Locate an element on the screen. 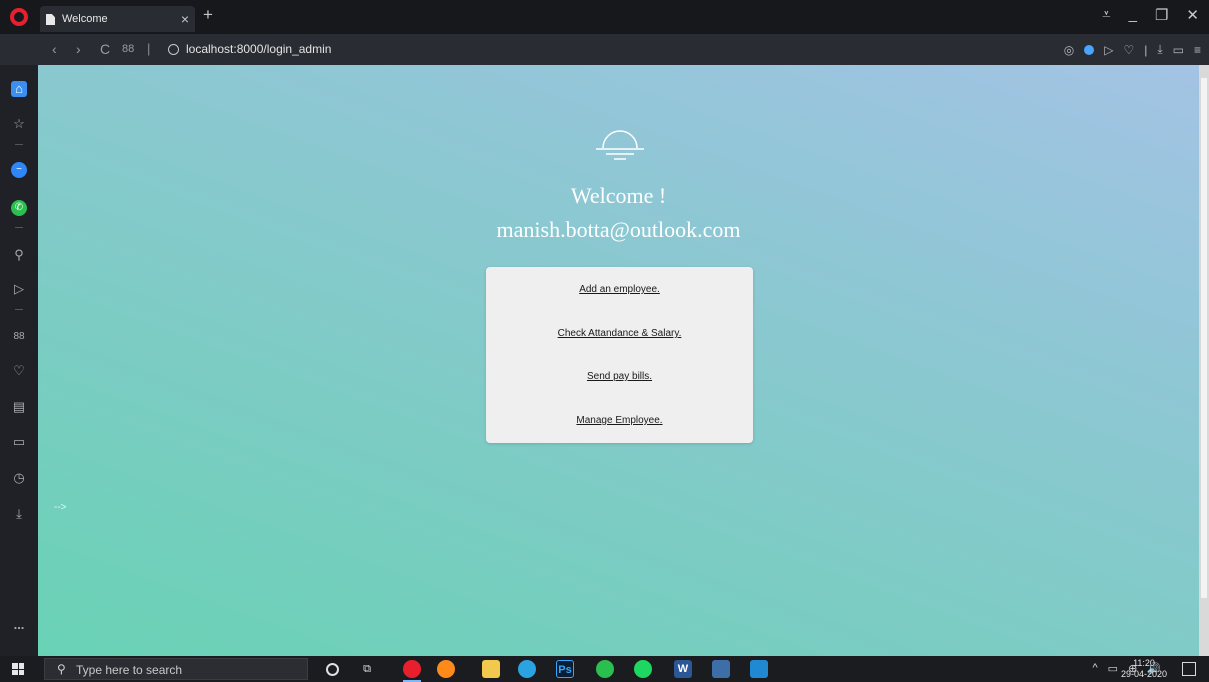  search-placeholder: Type here to search is located at coordinates (129, 670).